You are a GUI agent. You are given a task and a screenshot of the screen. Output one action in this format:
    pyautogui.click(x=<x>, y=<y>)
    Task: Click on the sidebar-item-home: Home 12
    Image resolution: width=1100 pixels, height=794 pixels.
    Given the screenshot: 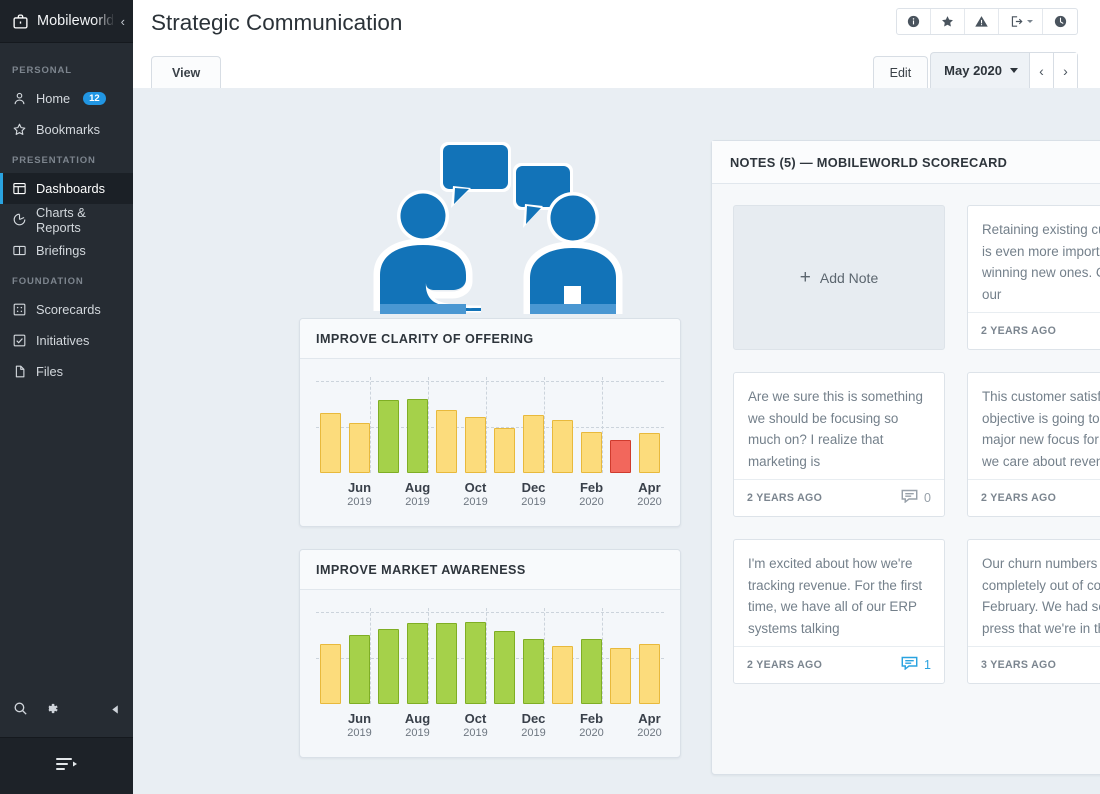 What is the action you would take?
    pyautogui.click(x=66, y=98)
    